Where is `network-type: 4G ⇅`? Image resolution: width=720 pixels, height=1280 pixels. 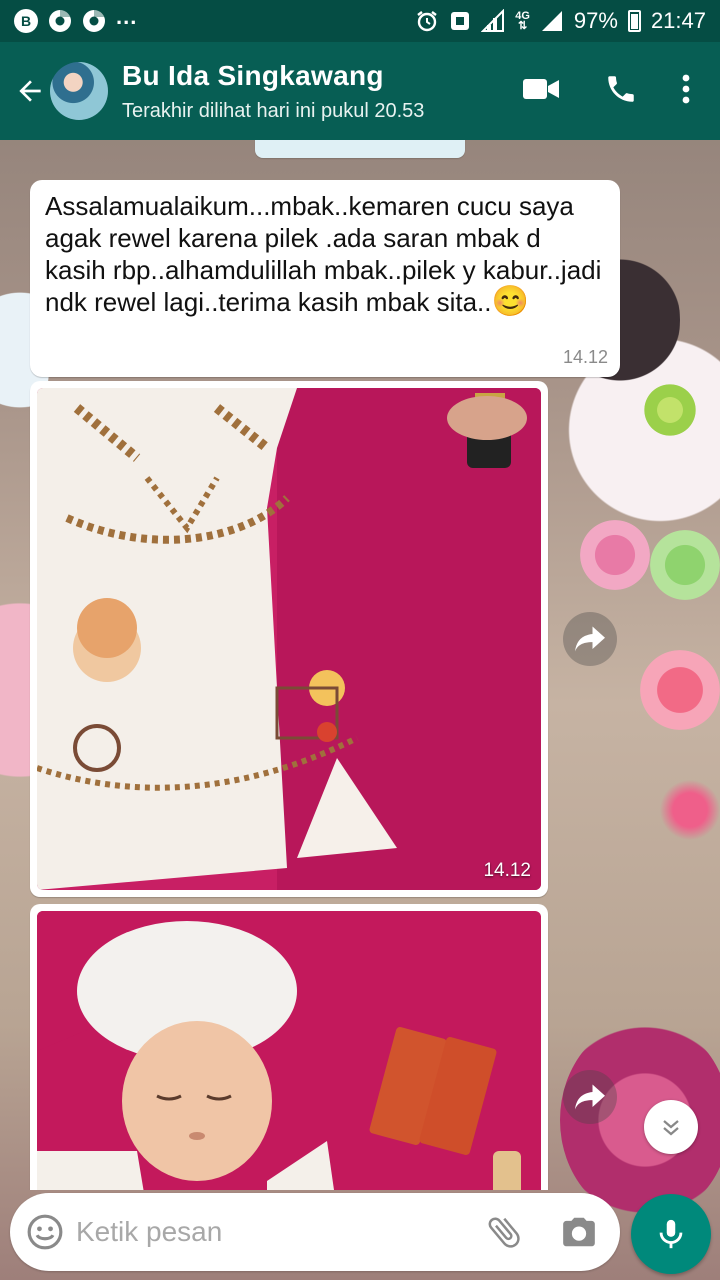 network-type: 4G ⇅ is located at coordinates (522, 21).